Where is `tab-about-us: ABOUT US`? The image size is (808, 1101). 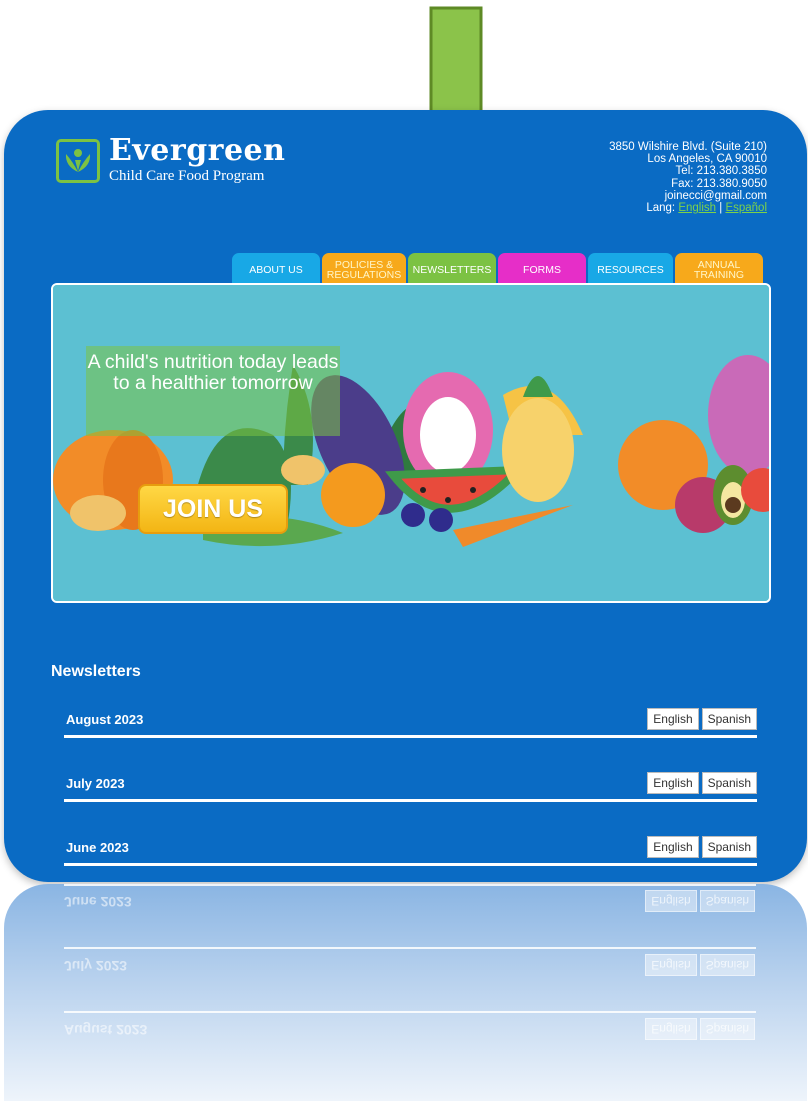
tab-about-us: ABOUT US is located at coordinates (276, 268).